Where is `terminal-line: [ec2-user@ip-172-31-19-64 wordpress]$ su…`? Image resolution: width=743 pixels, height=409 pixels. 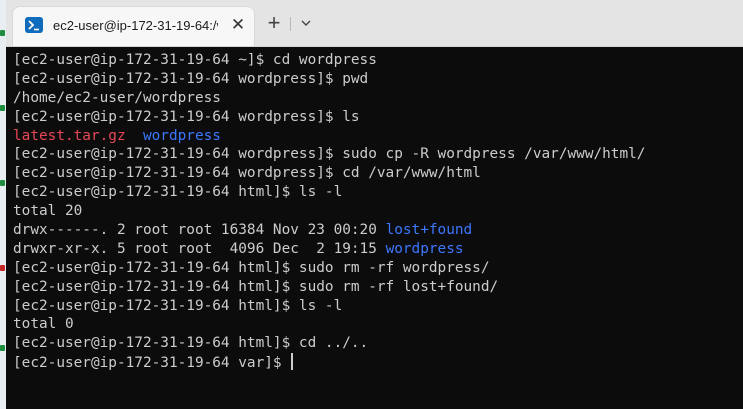 terminal-line: [ec2-user@ip-172-31-19-64 wordpress]$ su… is located at coordinates (329, 154).